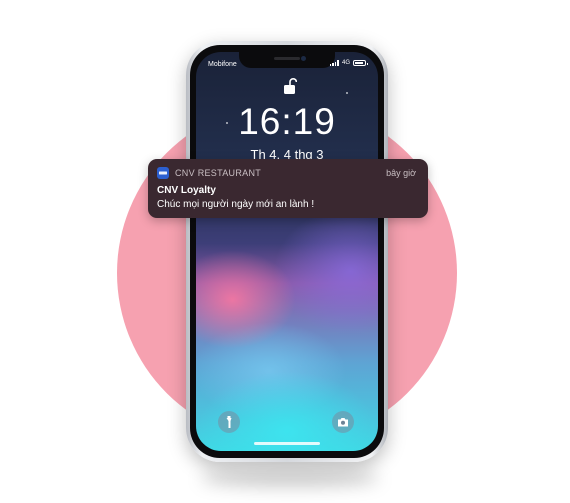 The width and height of the screenshot is (570, 503). I want to click on home-indicator, so click(287, 443).